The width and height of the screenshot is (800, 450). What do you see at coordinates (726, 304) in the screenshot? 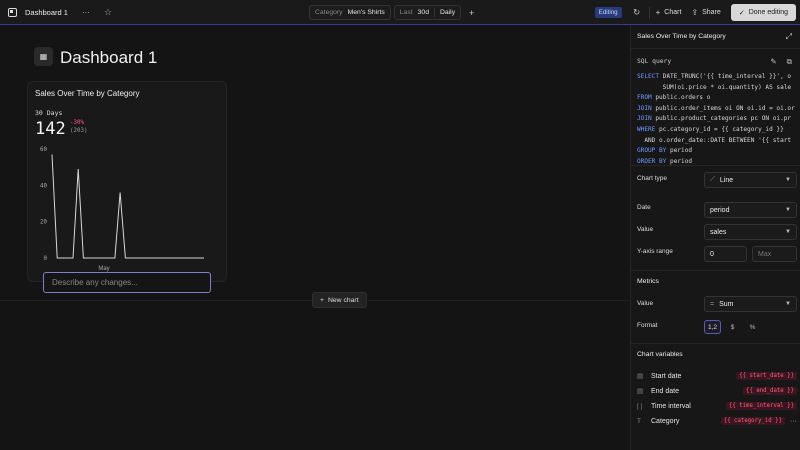
I see `aggregation-value: Sum` at bounding box center [726, 304].